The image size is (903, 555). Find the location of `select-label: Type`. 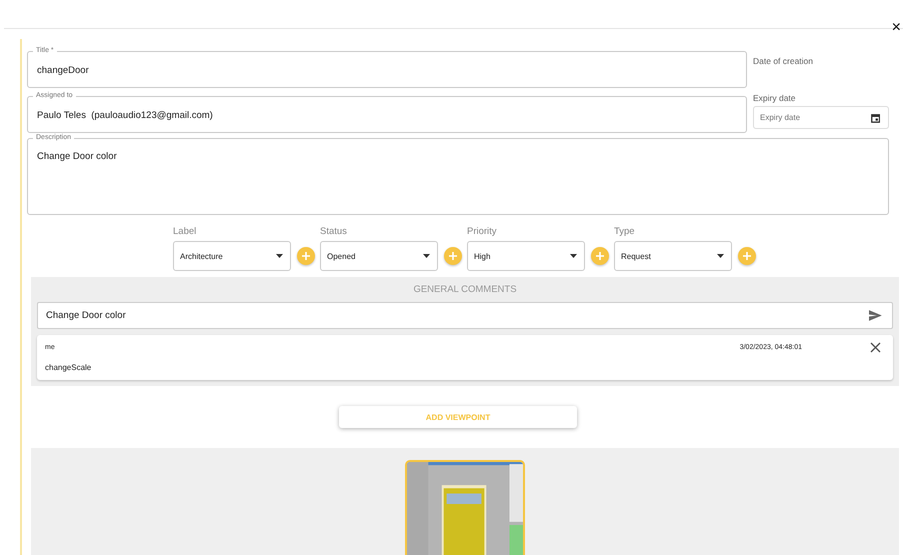

select-label: Type is located at coordinates (625, 231).